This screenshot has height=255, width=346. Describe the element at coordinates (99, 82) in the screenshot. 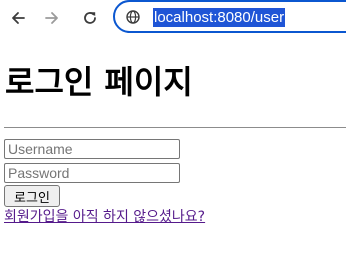

I see `page-title: 로그인 페이지` at that location.